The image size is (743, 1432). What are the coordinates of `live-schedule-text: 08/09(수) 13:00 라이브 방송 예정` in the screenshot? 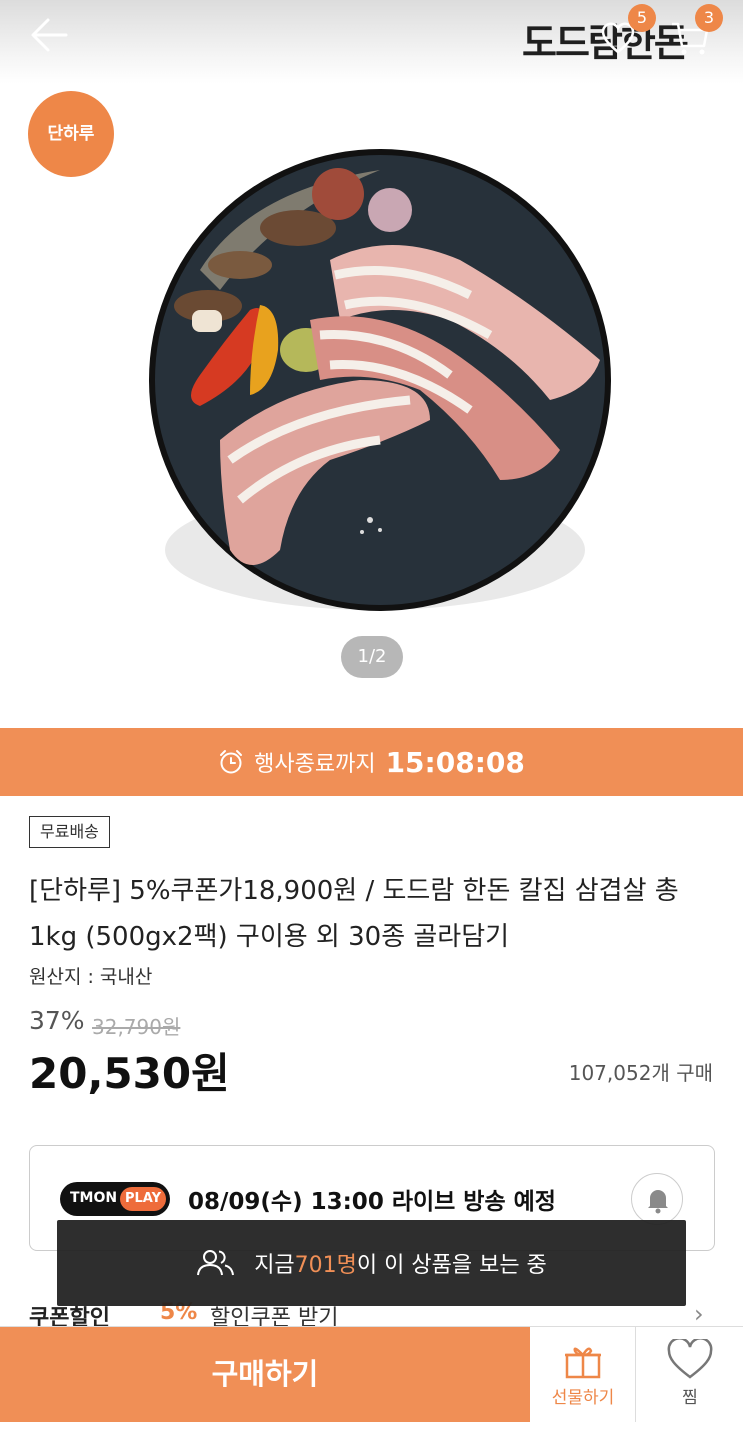 It's located at (372, 1202).